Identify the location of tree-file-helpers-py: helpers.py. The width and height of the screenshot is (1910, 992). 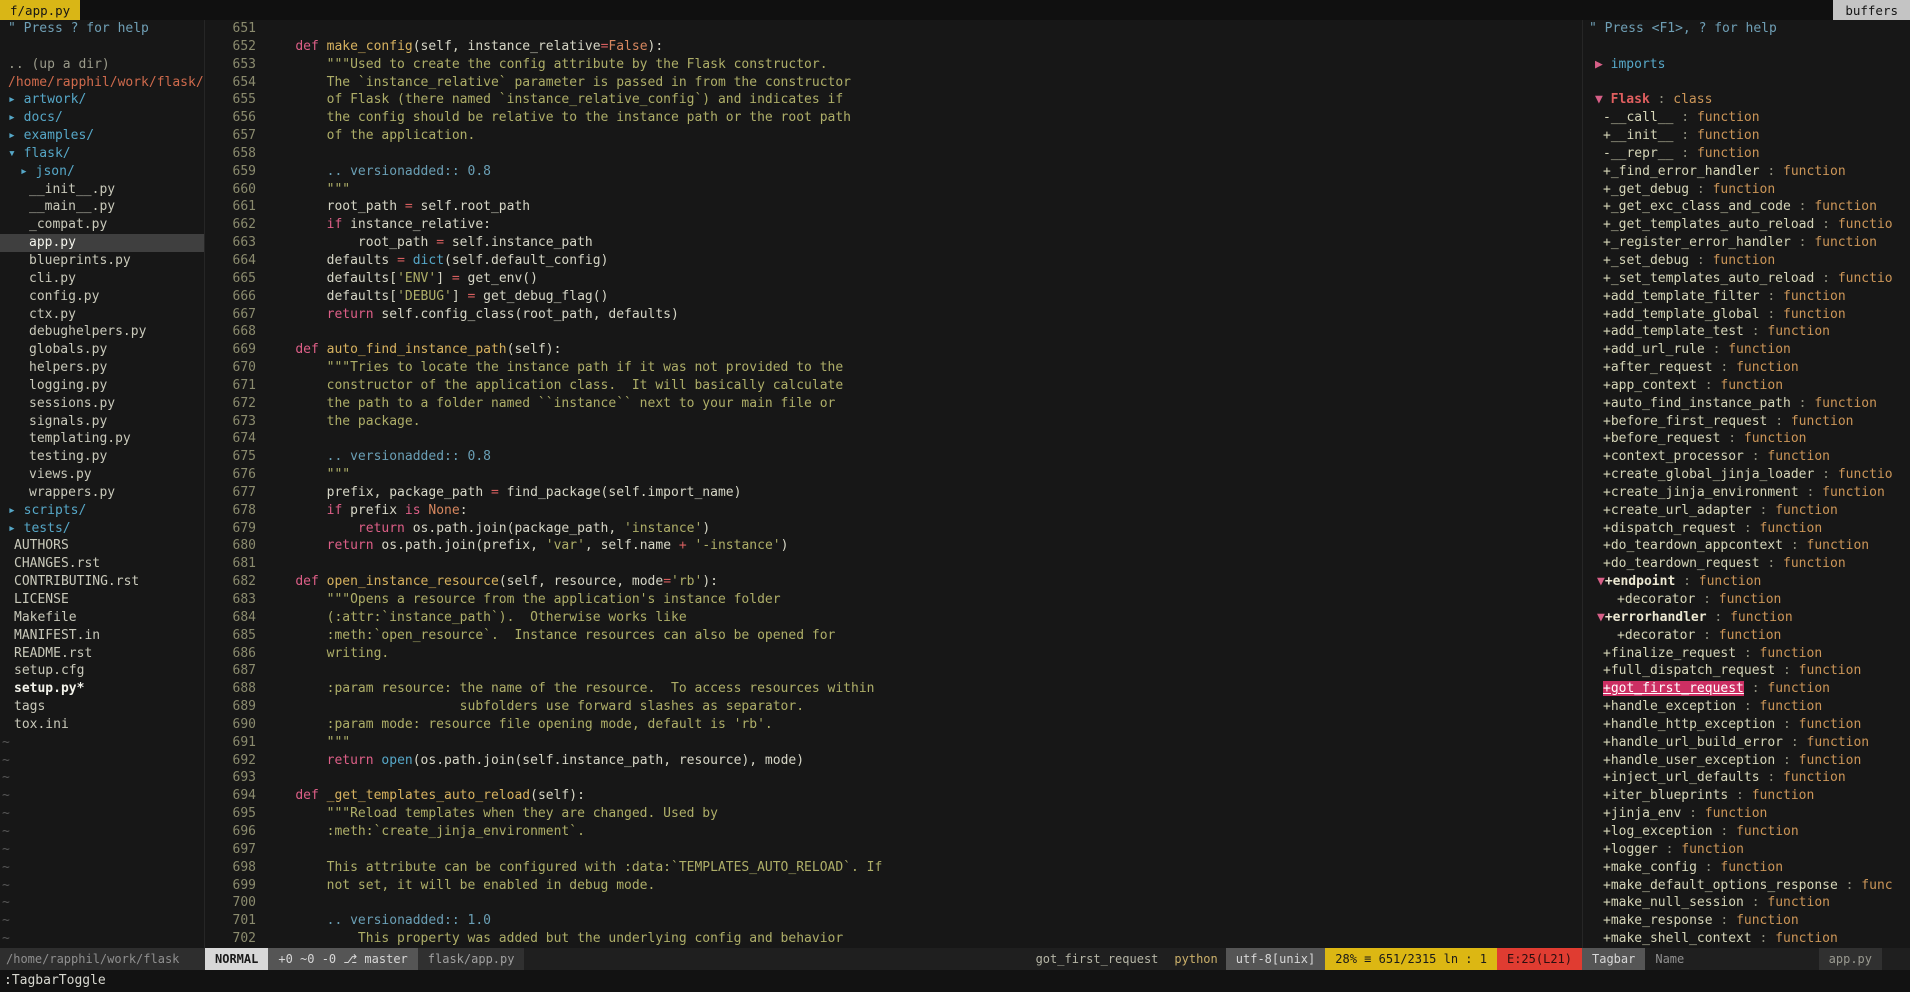
(102, 368).